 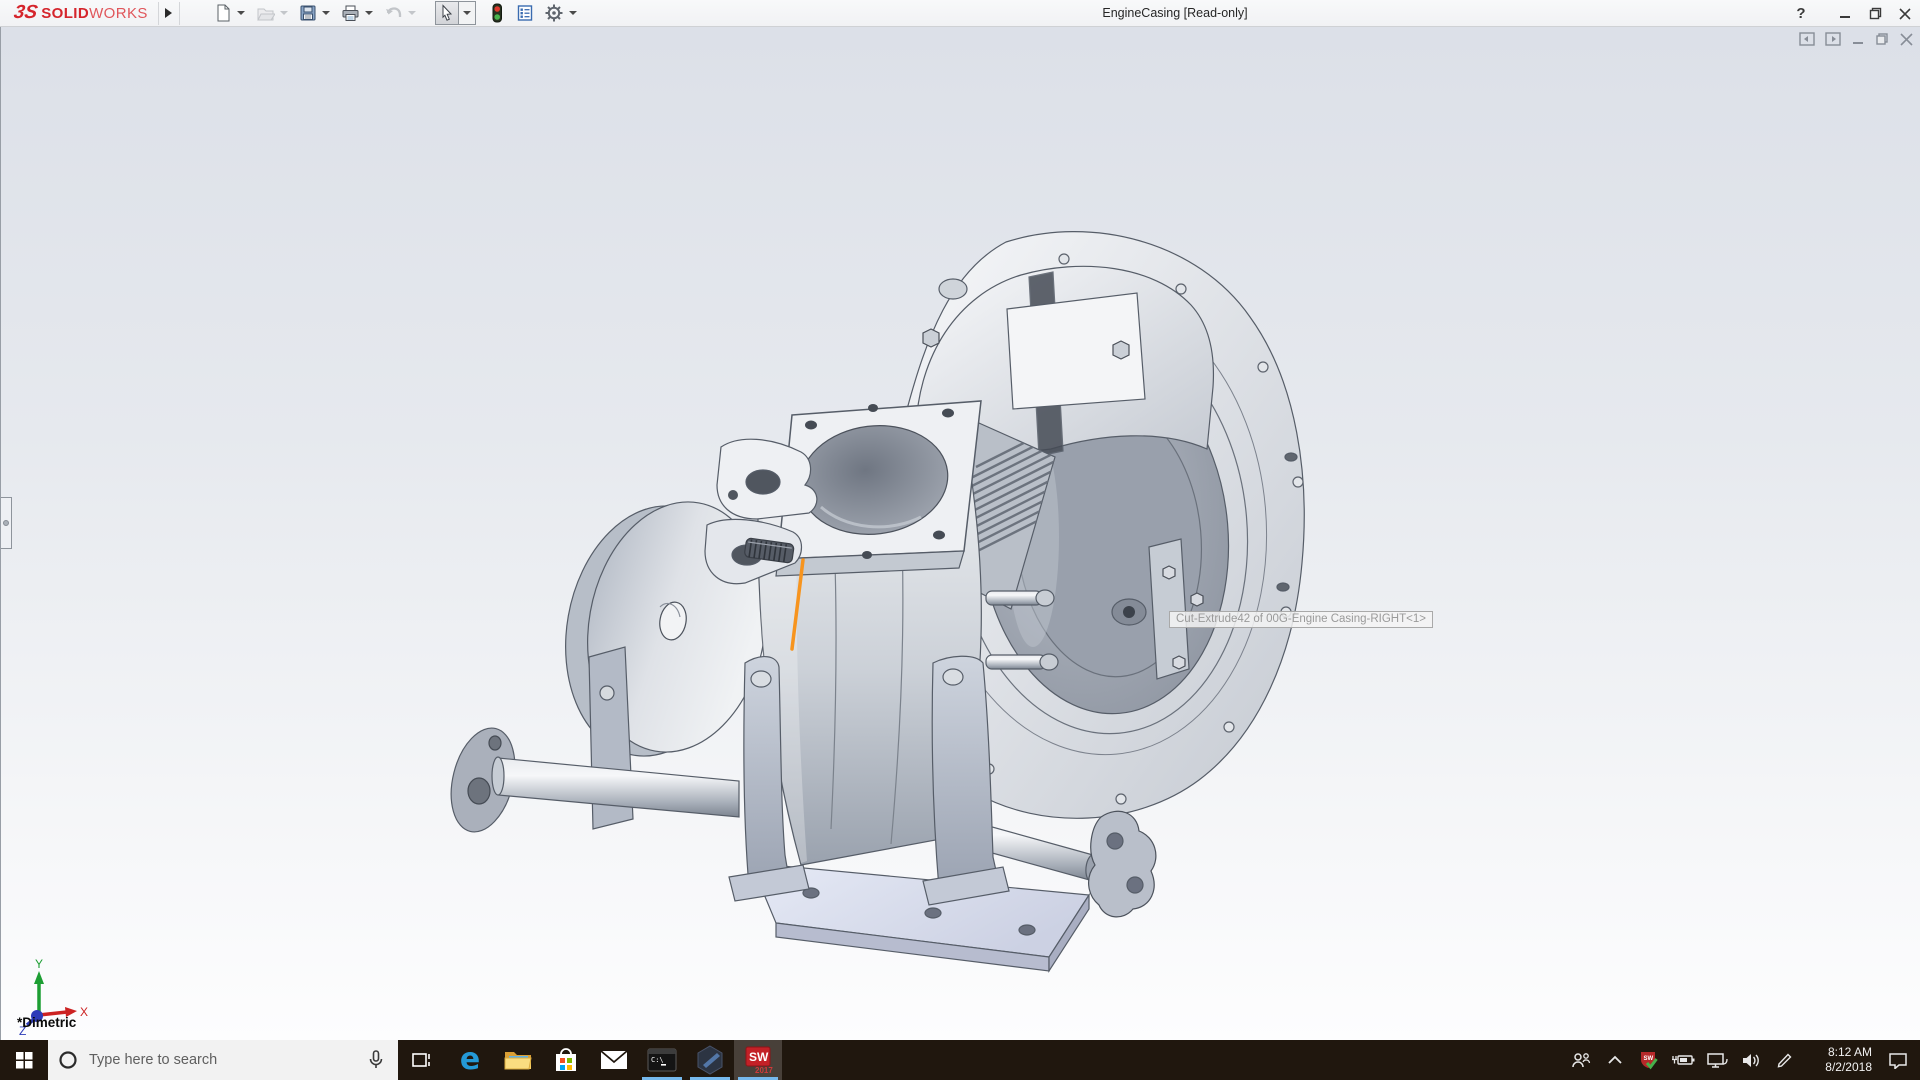 I want to click on file-explorer-icon, so click(x=518, y=1061).